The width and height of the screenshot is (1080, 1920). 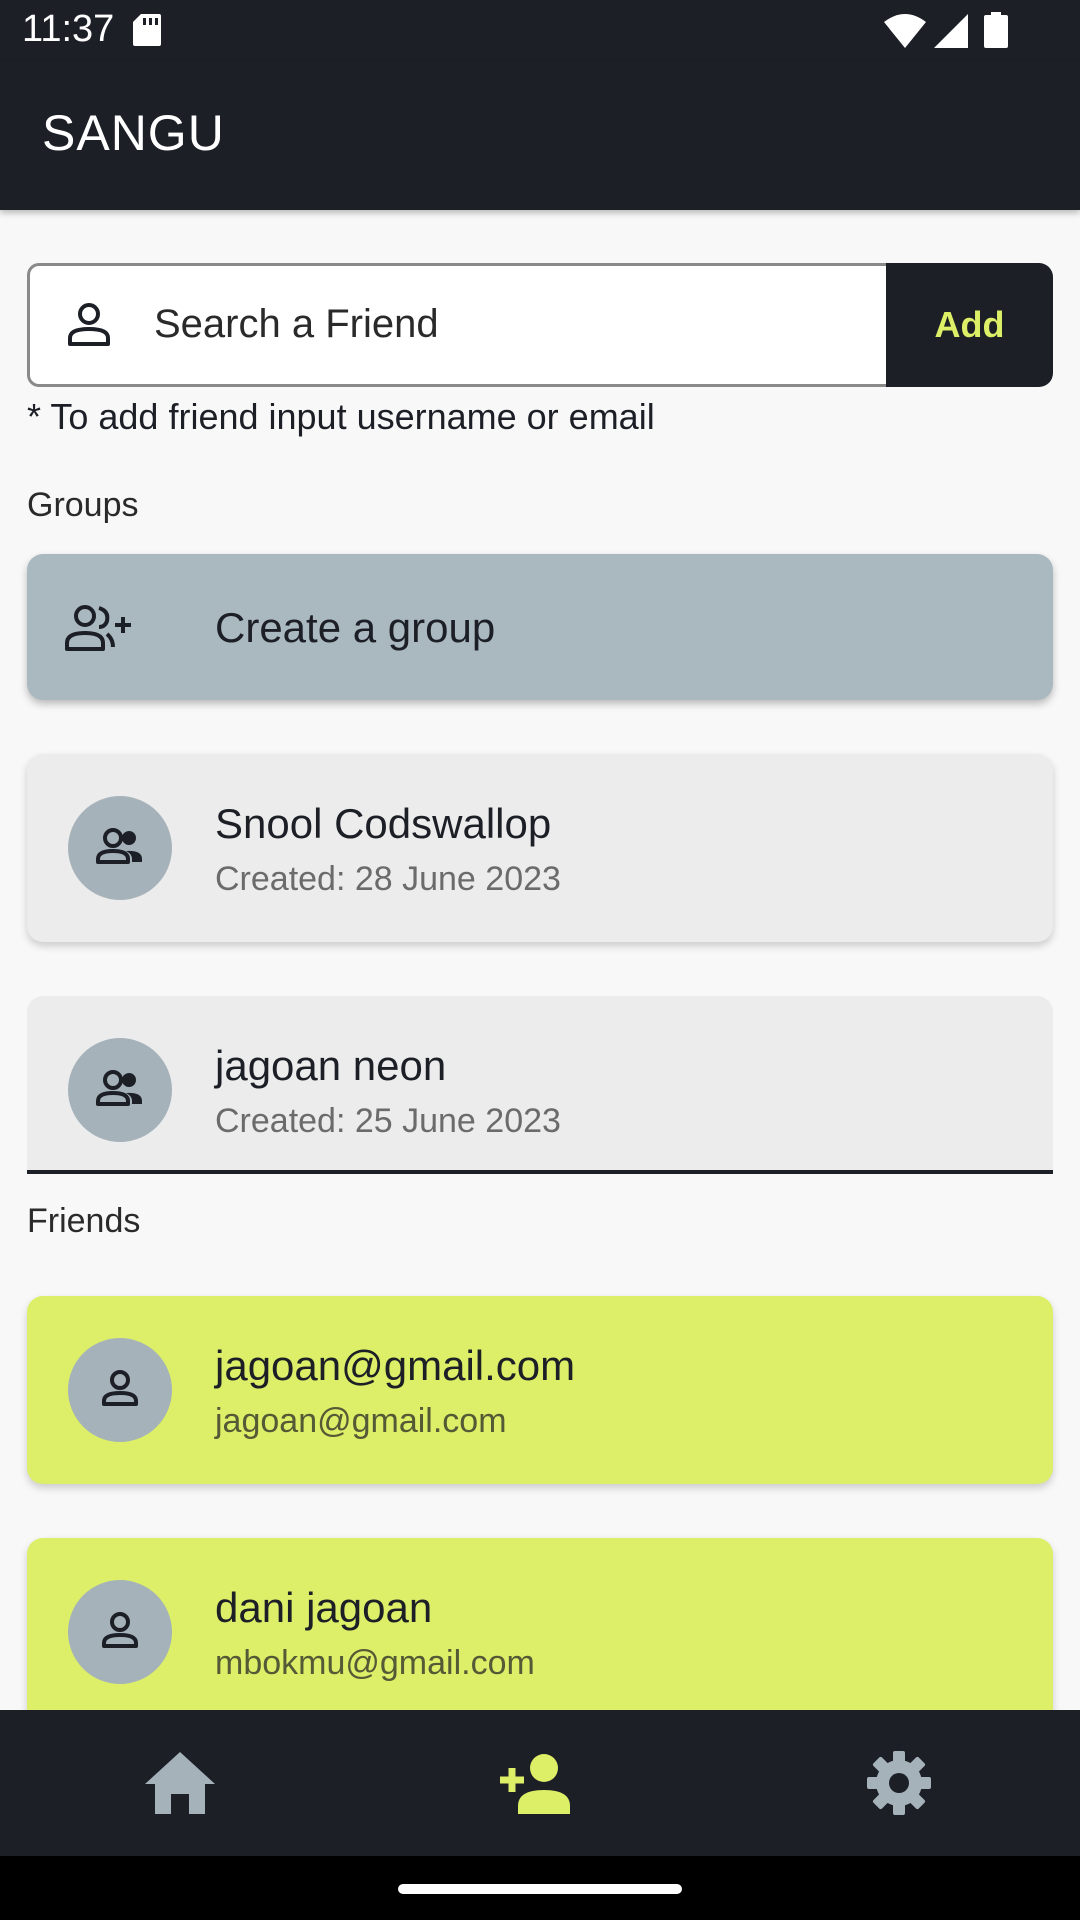 What do you see at coordinates (395, 1365) in the screenshot?
I see `friend-name: jagoan@gmail.com` at bounding box center [395, 1365].